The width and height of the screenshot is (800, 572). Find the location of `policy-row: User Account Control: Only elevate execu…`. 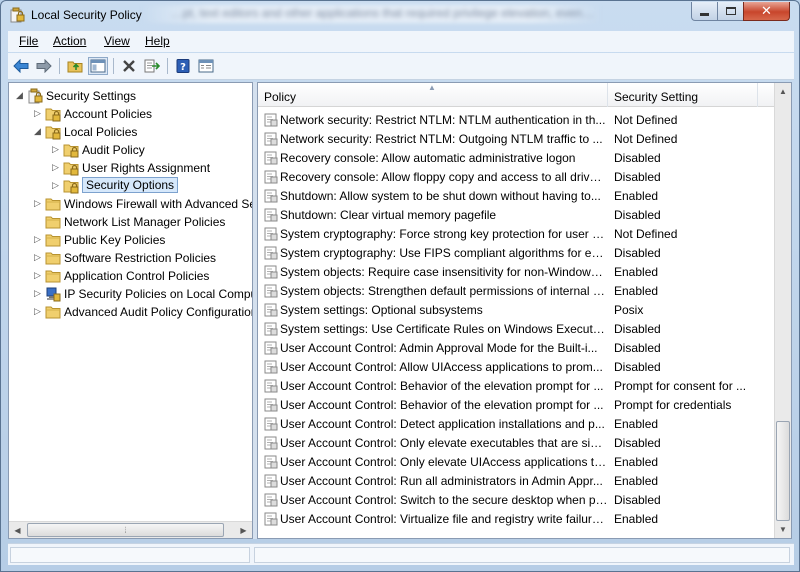

policy-row: User Account Control: Only elevate execu… is located at coordinates (517, 443).